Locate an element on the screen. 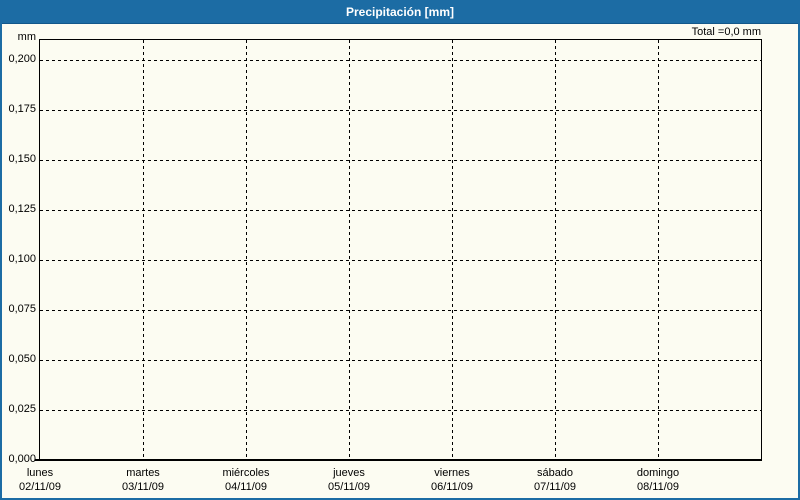 This screenshot has width=800, height=500. y-axis-unit-label: mm is located at coordinates (26, 37).